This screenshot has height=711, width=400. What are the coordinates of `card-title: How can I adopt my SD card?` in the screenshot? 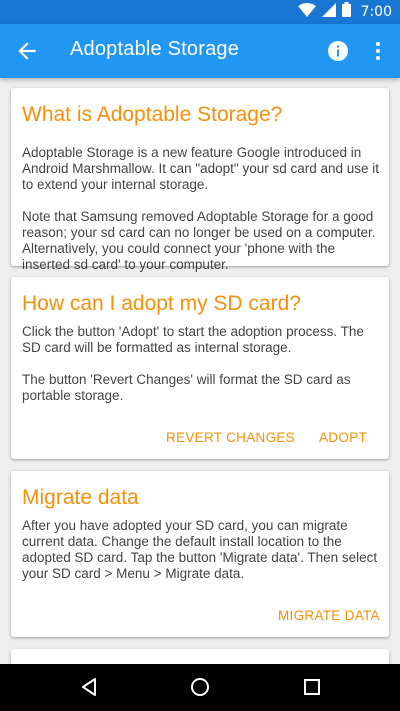 It's located at (161, 303).